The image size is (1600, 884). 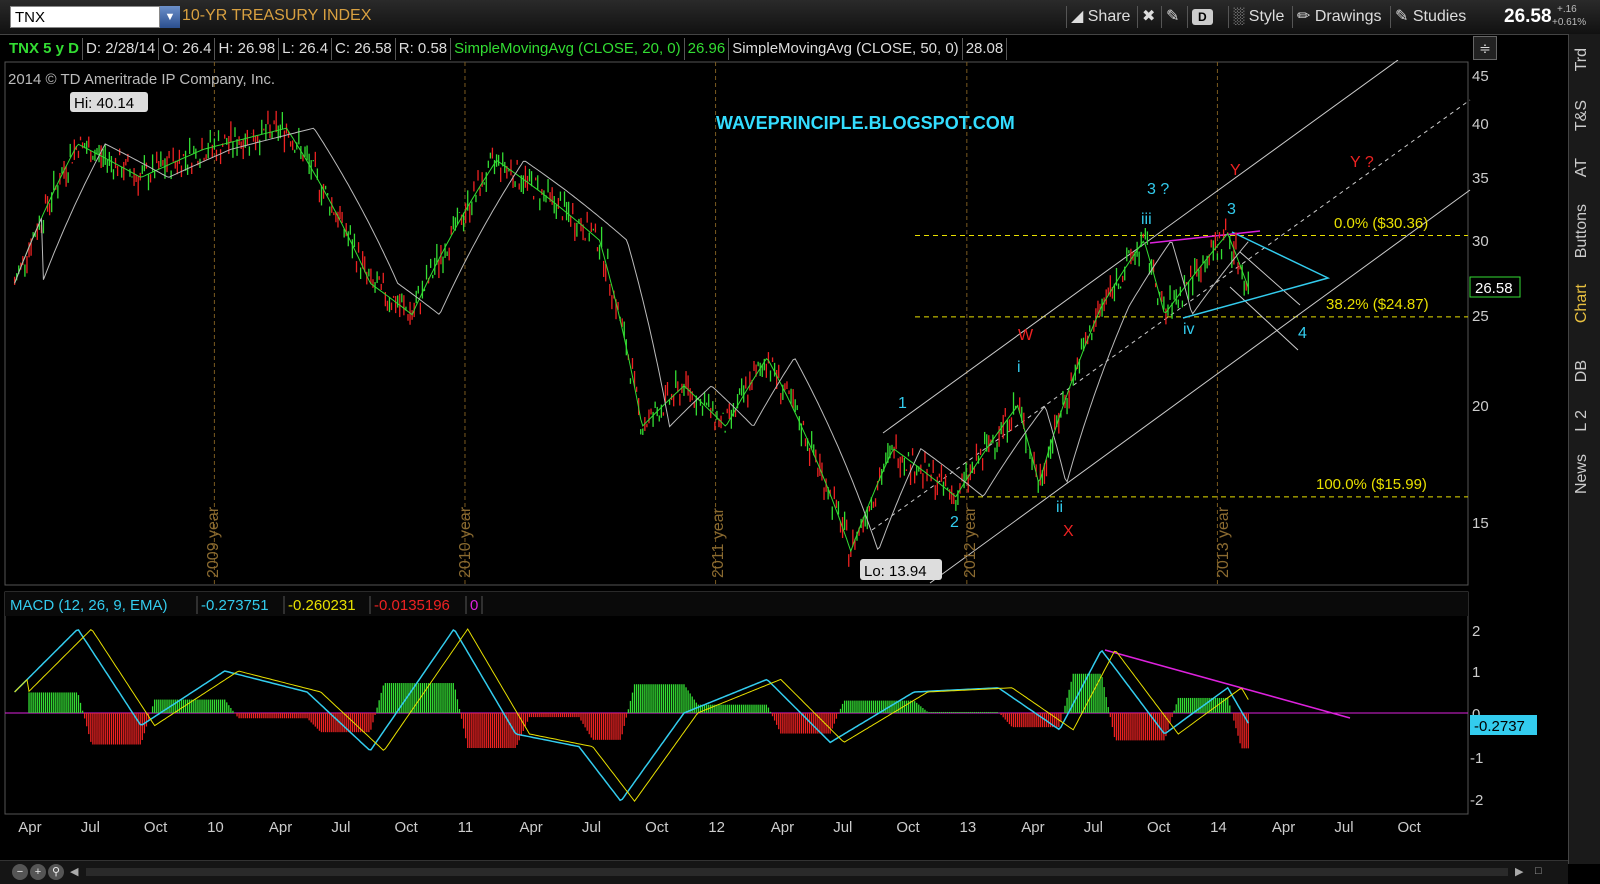 What do you see at coordinates (954, 522) in the screenshot?
I see `wave-label: 2` at bounding box center [954, 522].